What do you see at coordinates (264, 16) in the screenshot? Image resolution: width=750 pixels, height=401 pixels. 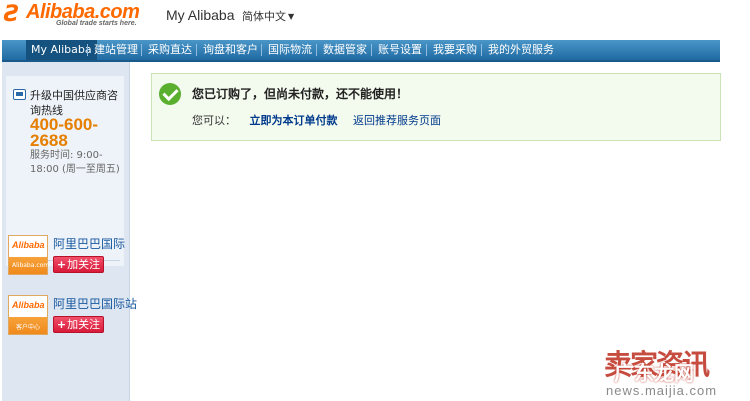 I see `language-label: 简体中文` at bounding box center [264, 16].